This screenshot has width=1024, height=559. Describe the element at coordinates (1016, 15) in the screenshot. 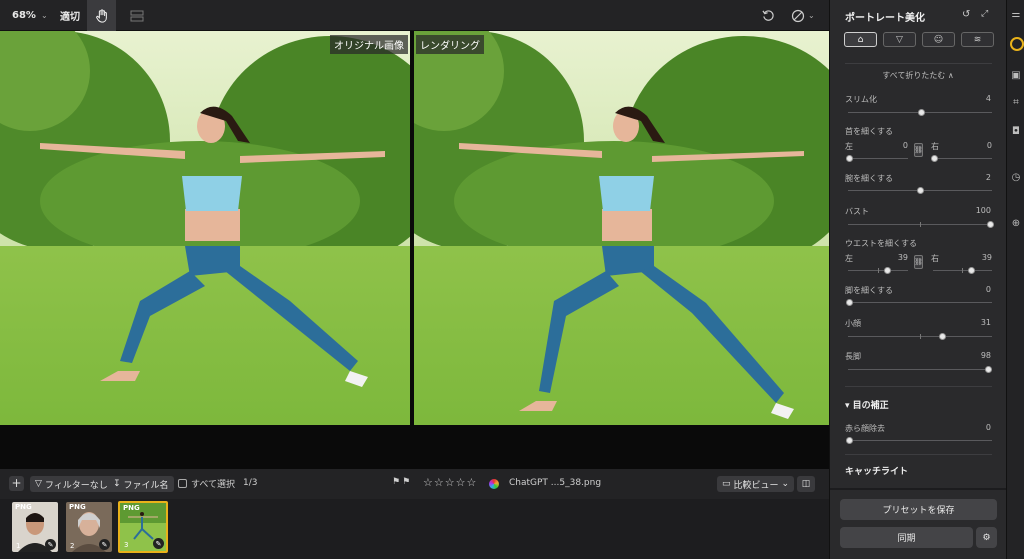

I see `sliders-icon: ⚌` at that location.